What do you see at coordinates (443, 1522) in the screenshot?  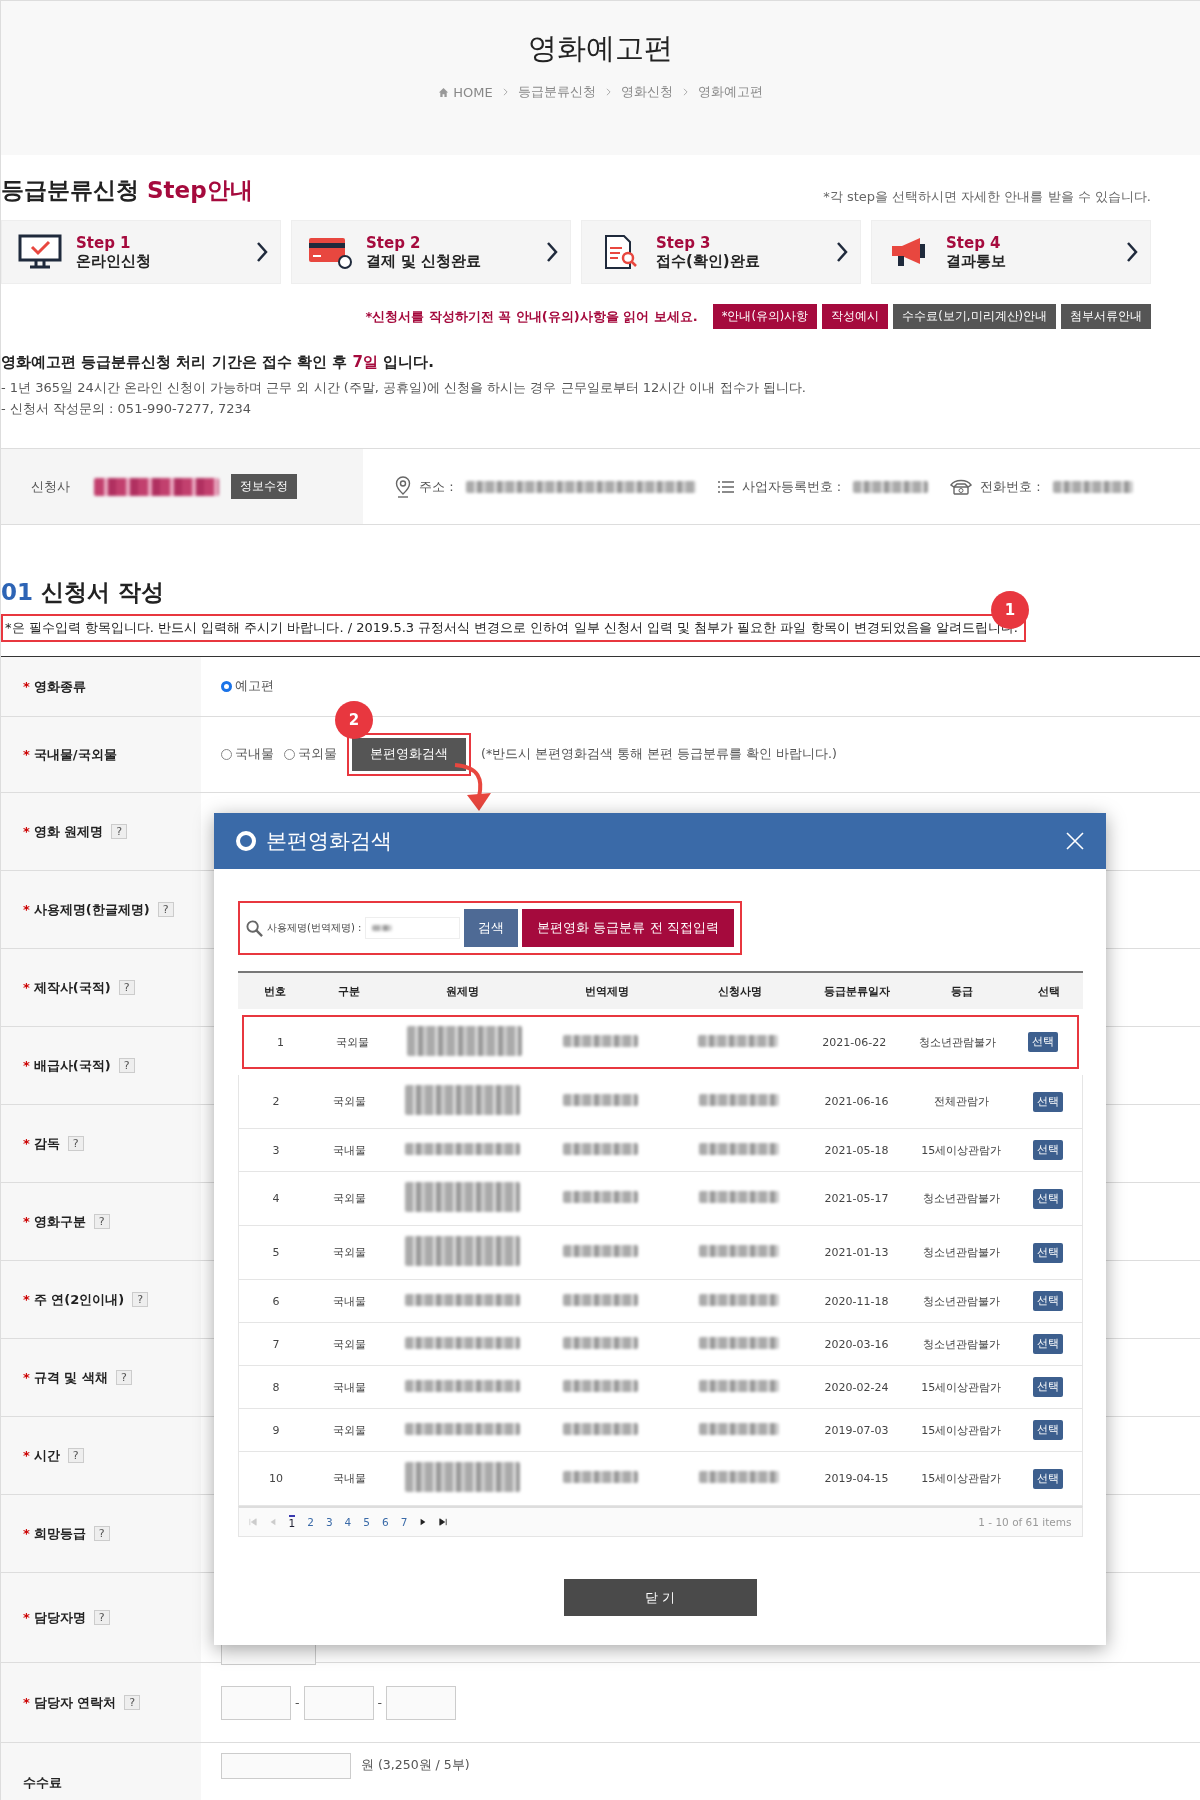 I see `last-page-icon` at bounding box center [443, 1522].